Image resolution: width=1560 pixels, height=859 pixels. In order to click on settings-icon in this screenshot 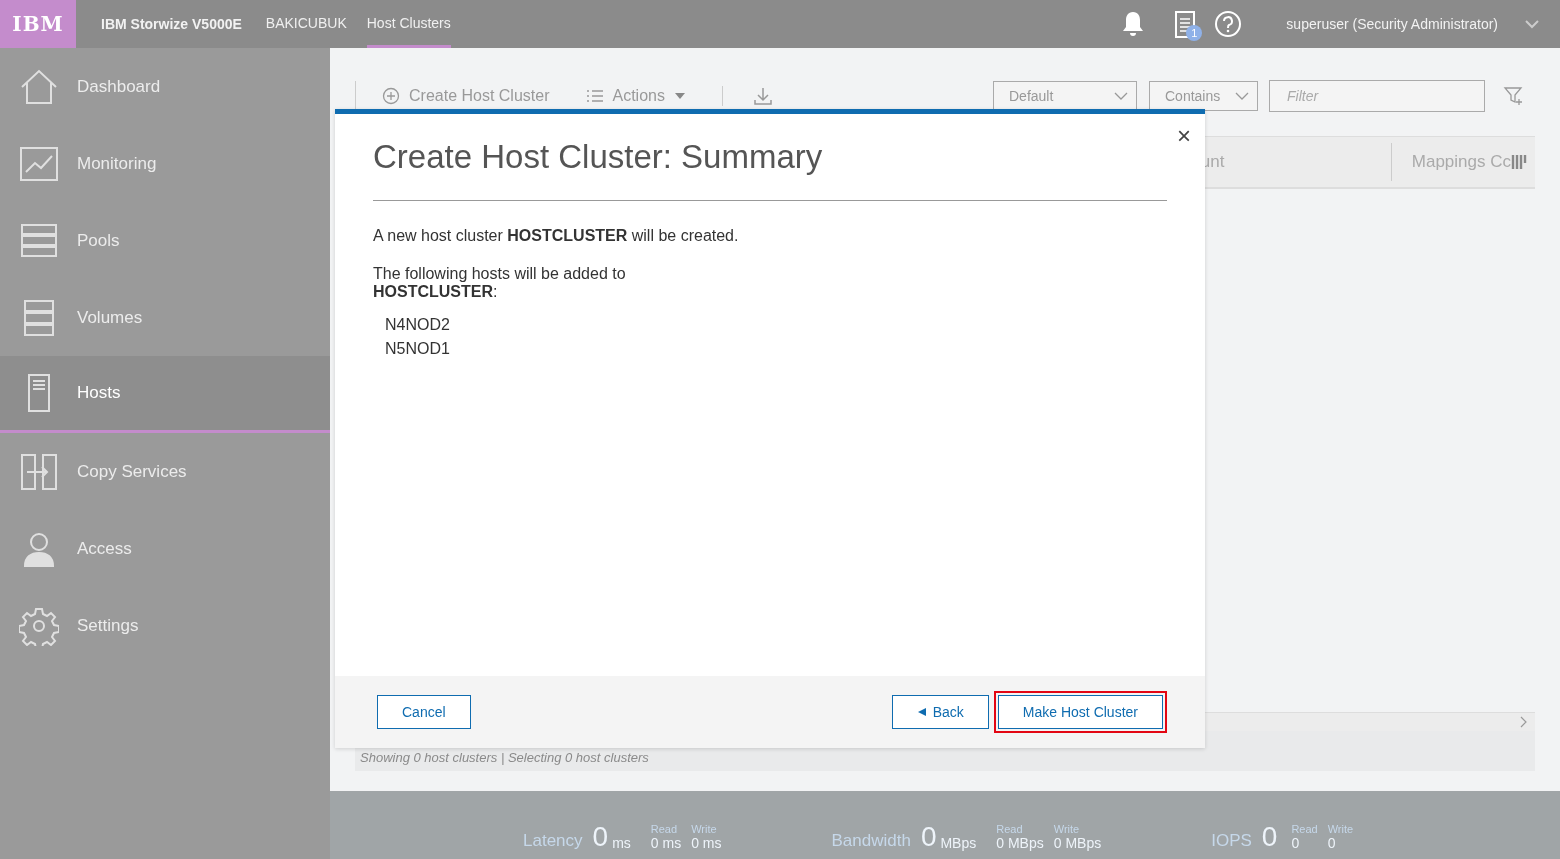, I will do `click(39, 625)`.